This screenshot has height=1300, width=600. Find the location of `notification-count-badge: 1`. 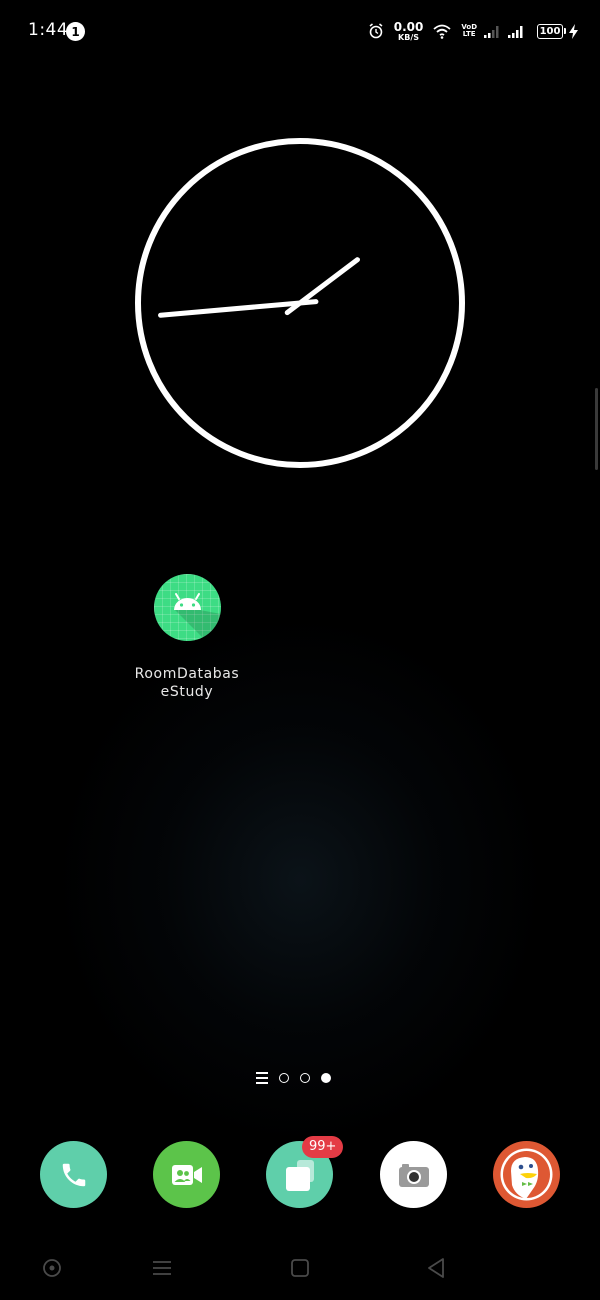

notification-count-badge: 1 is located at coordinates (75, 31).